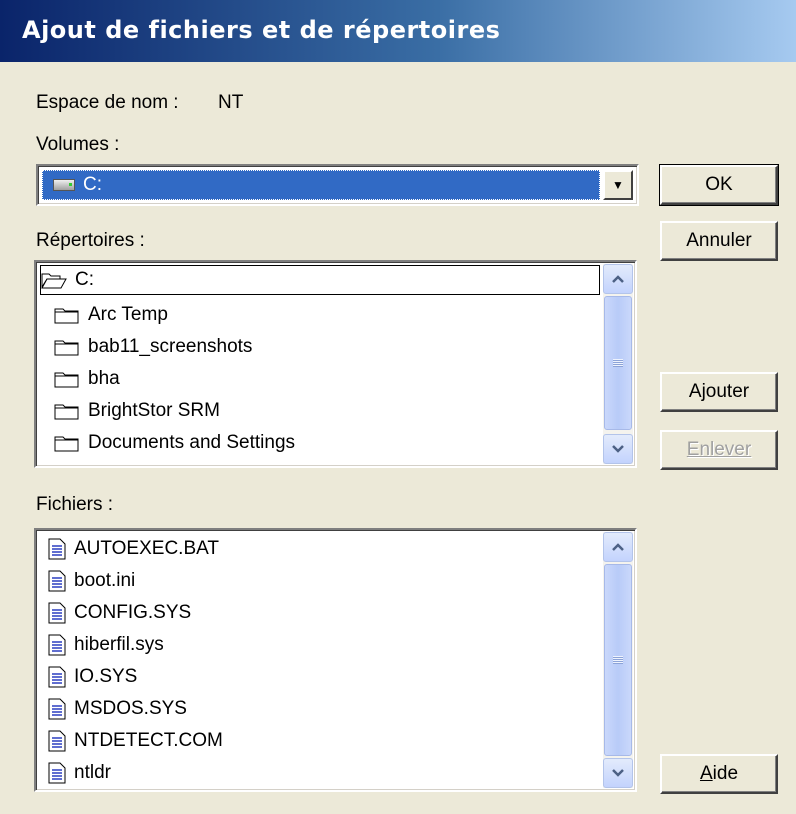 This screenshot has width=796, height=814. Describe the element at coordinates (87, 379) in the screenshot. I see `directory-item: bha` at that location.